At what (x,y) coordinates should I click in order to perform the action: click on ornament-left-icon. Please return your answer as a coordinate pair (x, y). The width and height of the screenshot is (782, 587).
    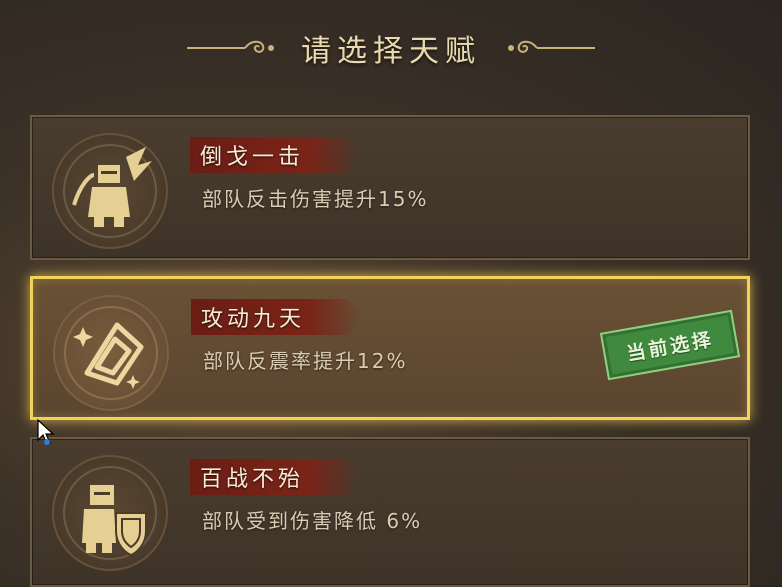
    Looking at the image, I should click on (230, 46).